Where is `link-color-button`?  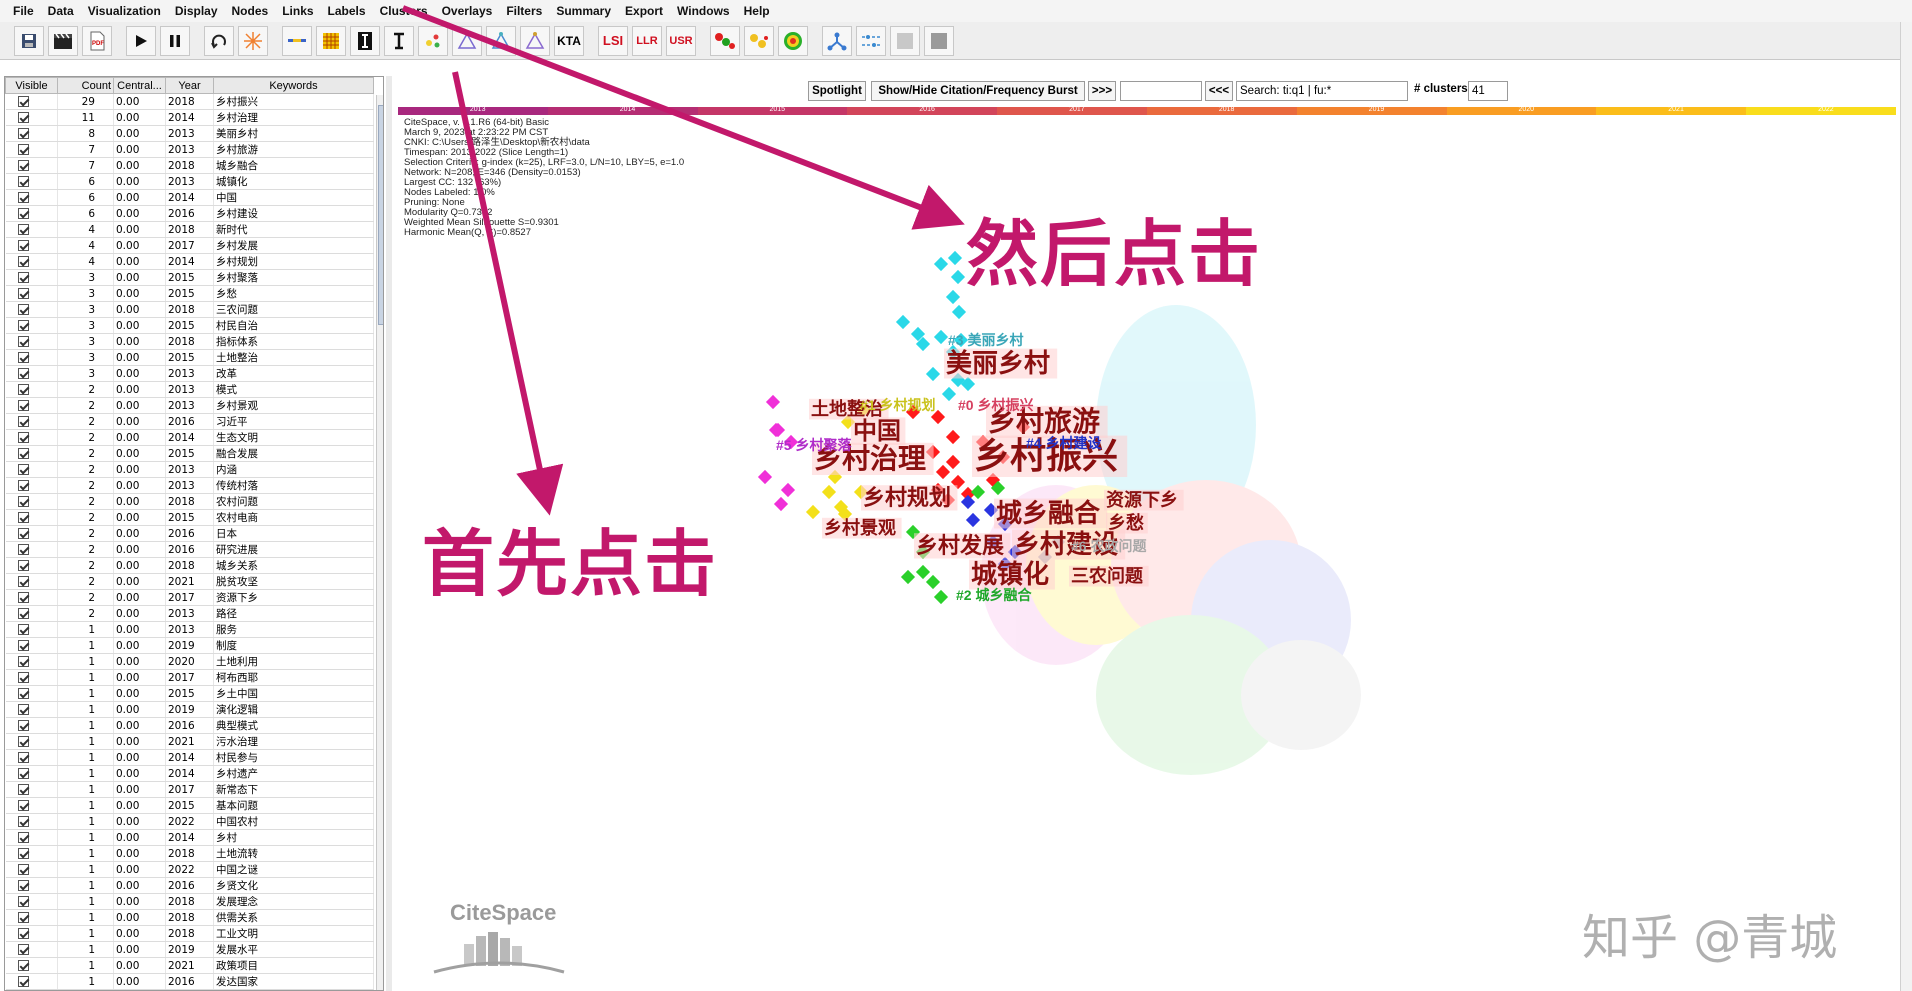 link-color-button is located at coordinates (759, 40).